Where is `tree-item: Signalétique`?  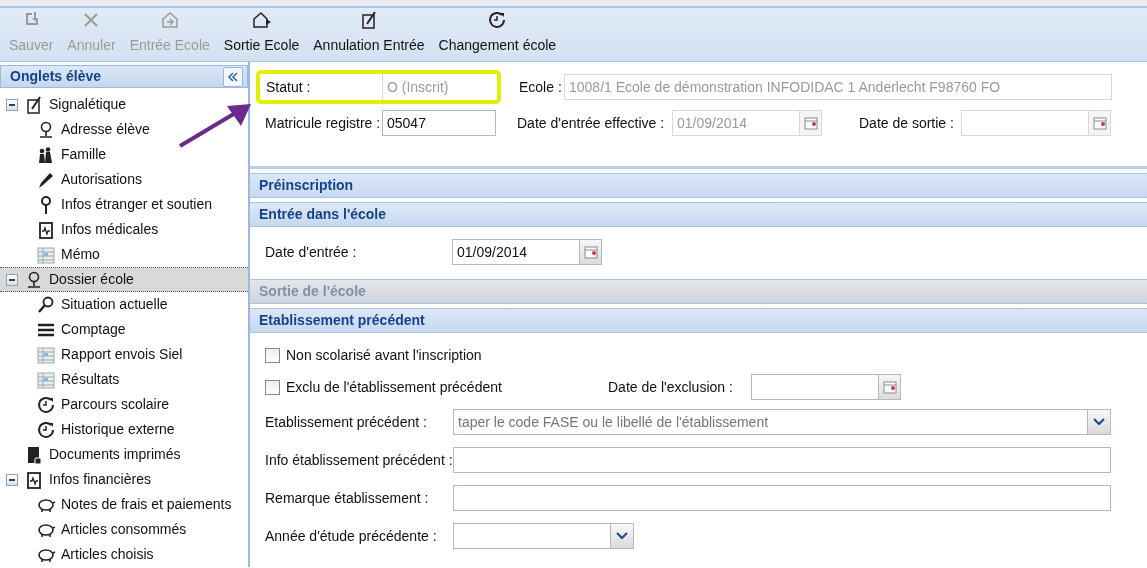 tree-item: Signalétique is located at coordinates (63, 104).